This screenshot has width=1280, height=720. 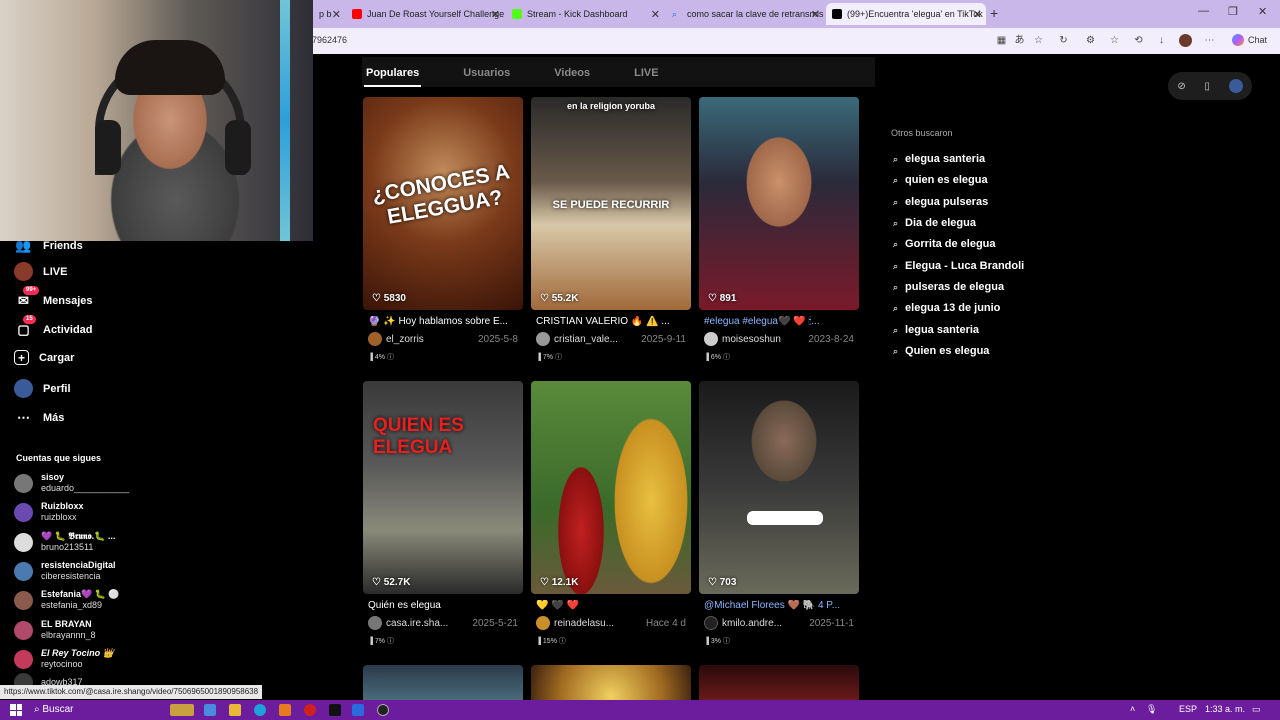 What do you see at coordinates (443, 487) in the screenshot?
I see `video-thumbnail: QUIEN ES ELEGUA ♡ 52.7K` at bounding box center [443, 487].